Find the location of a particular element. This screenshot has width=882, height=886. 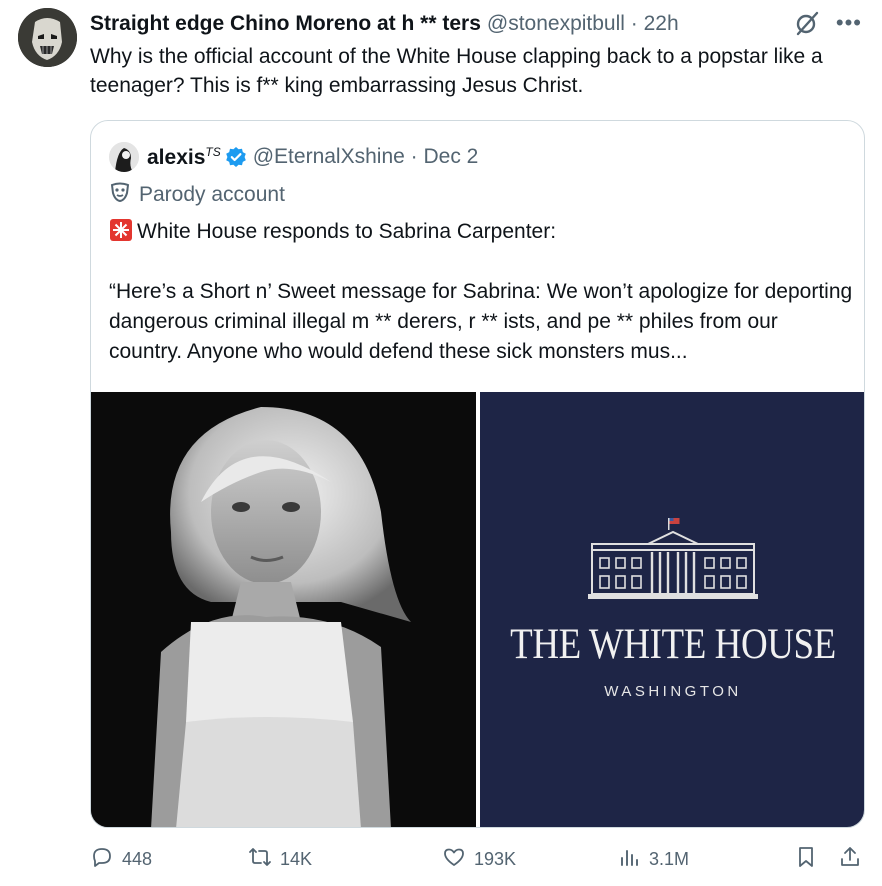

white-house-subtitle: WASHINGTON is located at coordinates (673, 691).